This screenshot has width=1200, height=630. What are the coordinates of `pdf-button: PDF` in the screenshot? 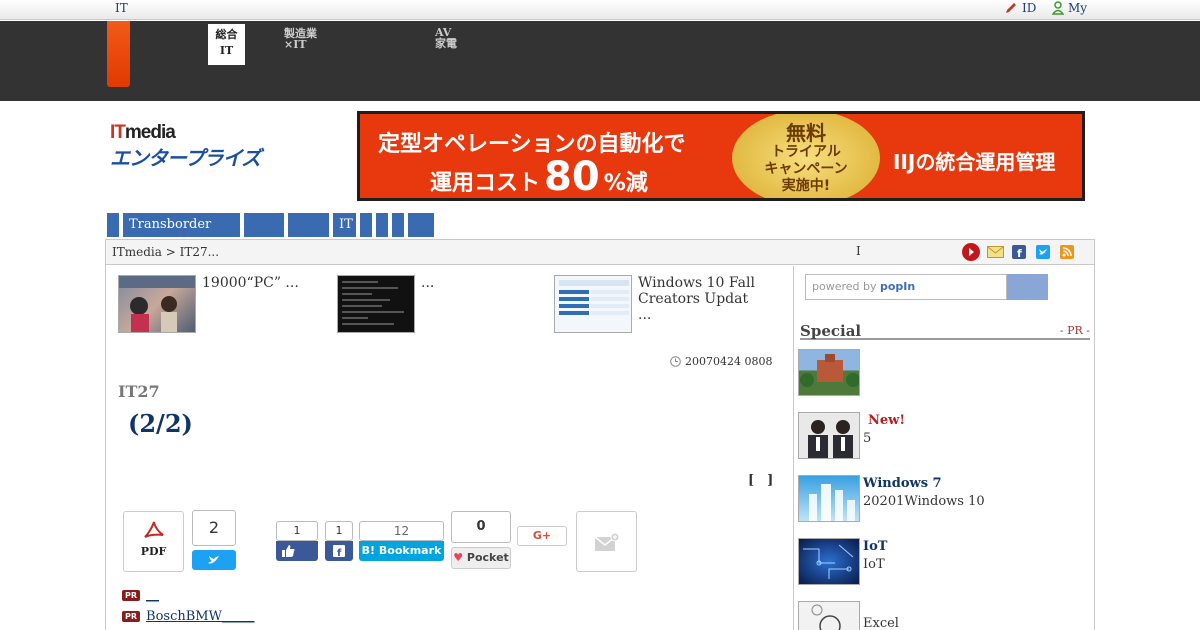 It's located at (153, 541).